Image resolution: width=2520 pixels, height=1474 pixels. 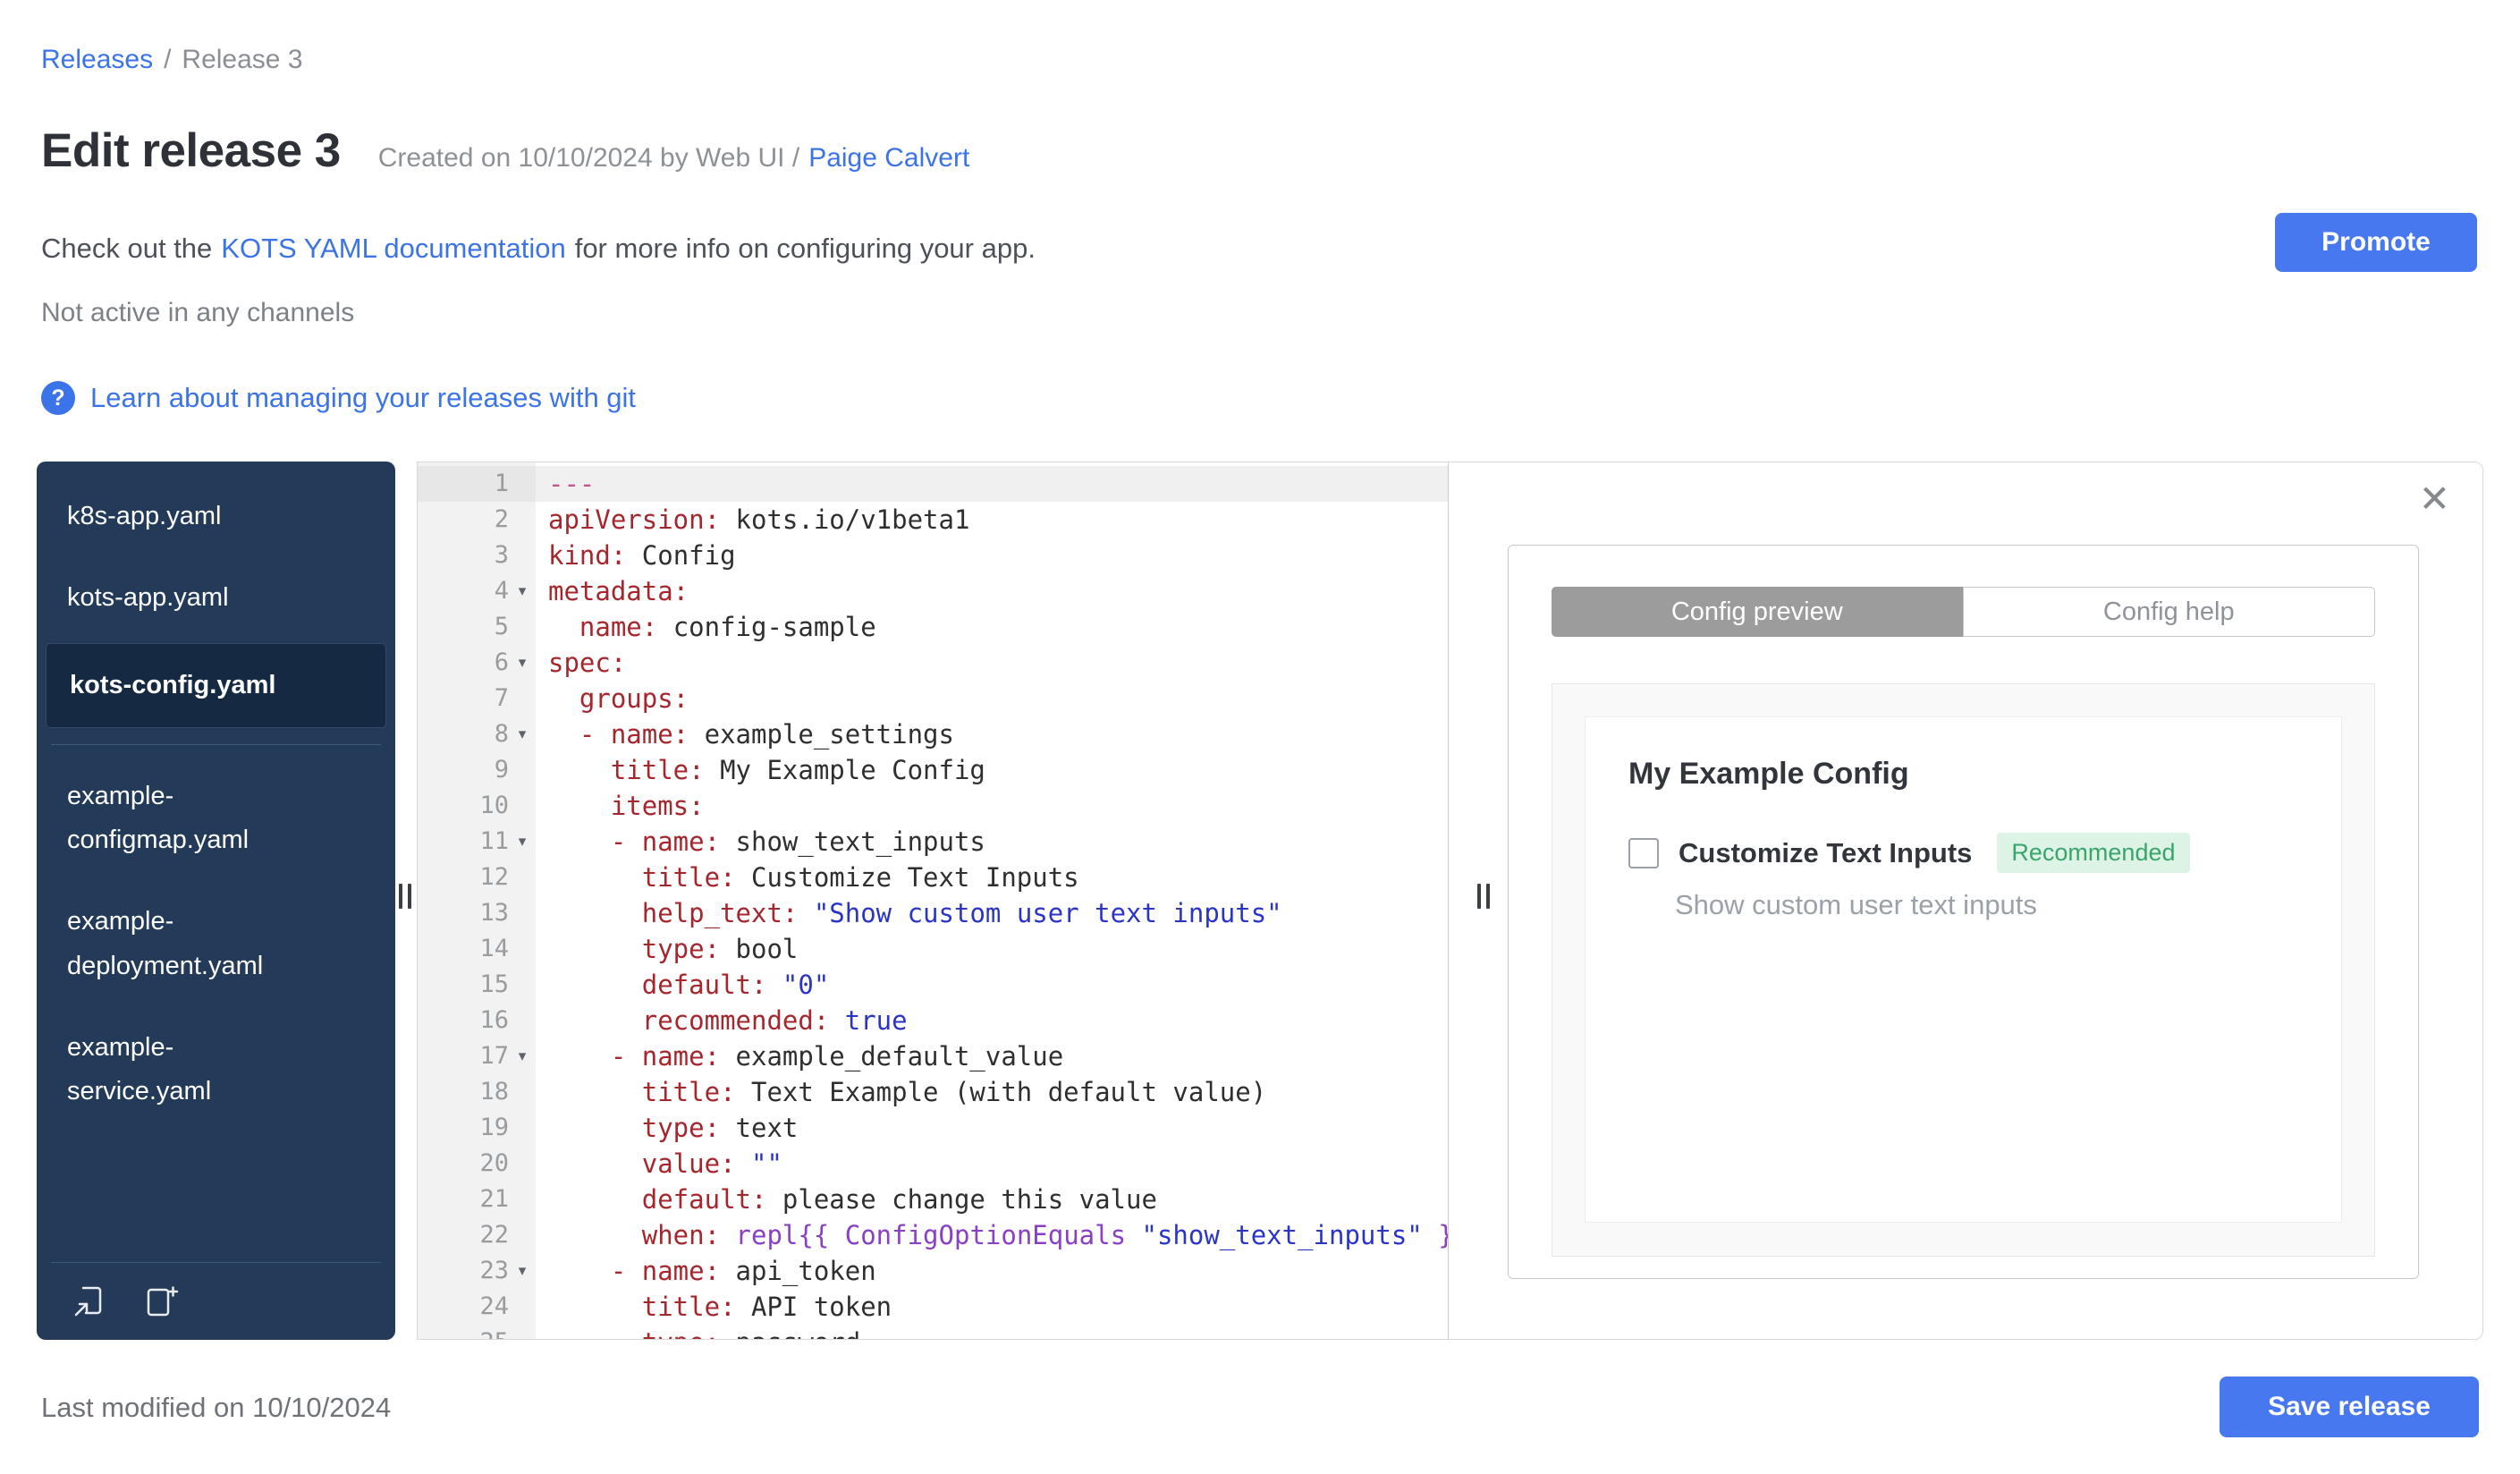 I want to click on code-text: type: password, so click(x=992, y=1332).